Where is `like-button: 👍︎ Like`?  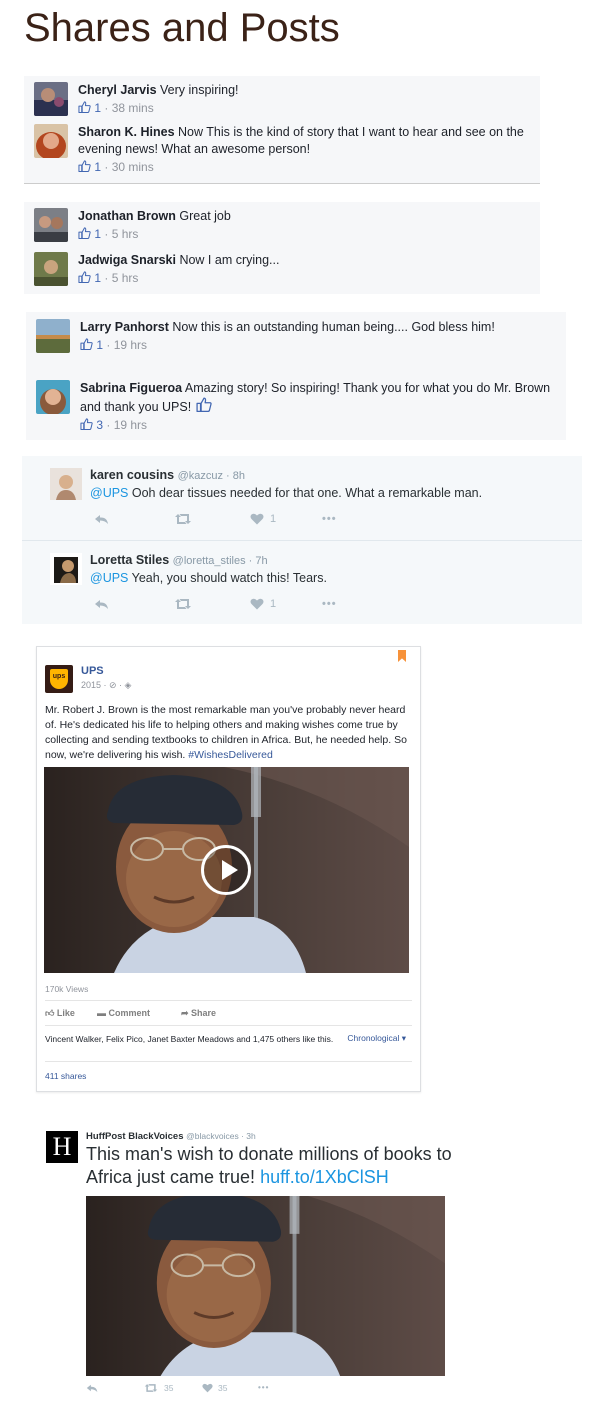
like-button: 👍︎ Like is located at coordinates (60, 1013).